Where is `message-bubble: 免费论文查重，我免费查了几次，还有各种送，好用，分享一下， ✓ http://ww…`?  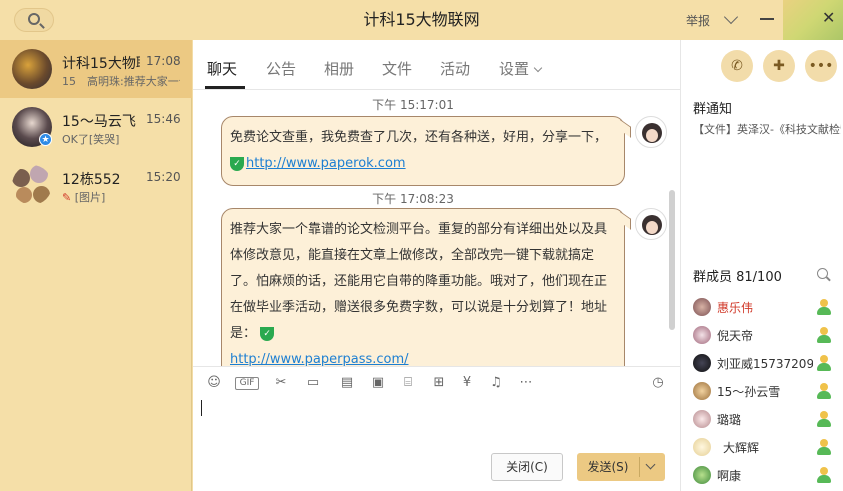
message-bubble: 免费论文查重，我免费查了几次，还有各种送，好用，分享一下， ✓ http://ww… is located at coordinates (423, 151).